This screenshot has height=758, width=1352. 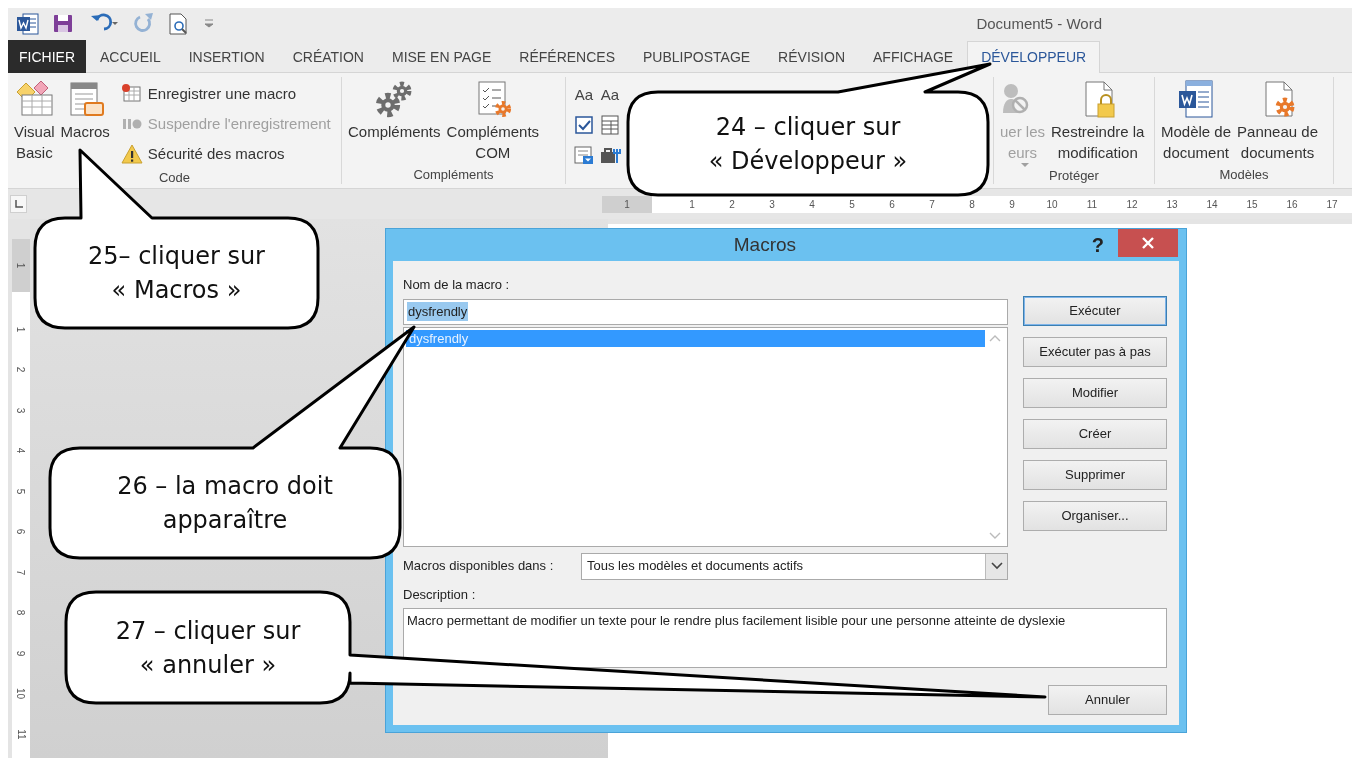 I want to click on ruler-number: 2, so click(x=21, y=369).